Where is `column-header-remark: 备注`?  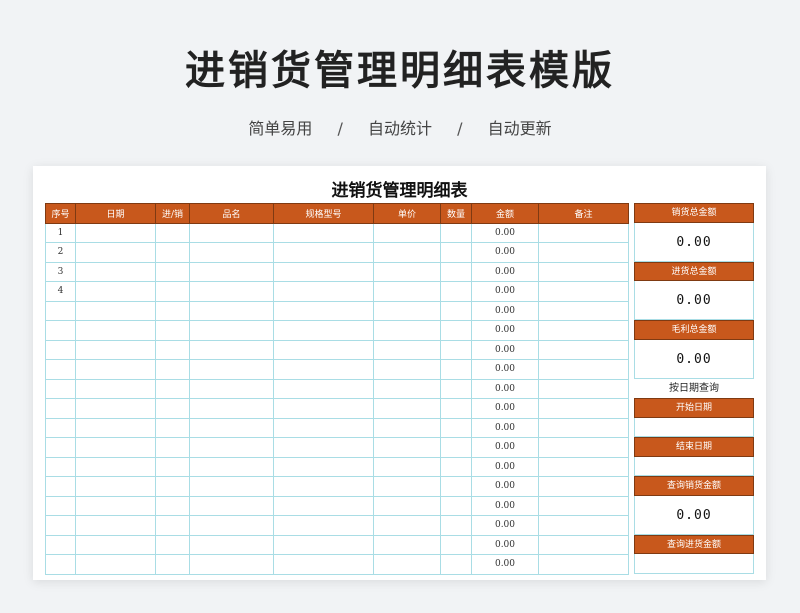
column-header-remark: 备注 is located at coordinates (583, 213).